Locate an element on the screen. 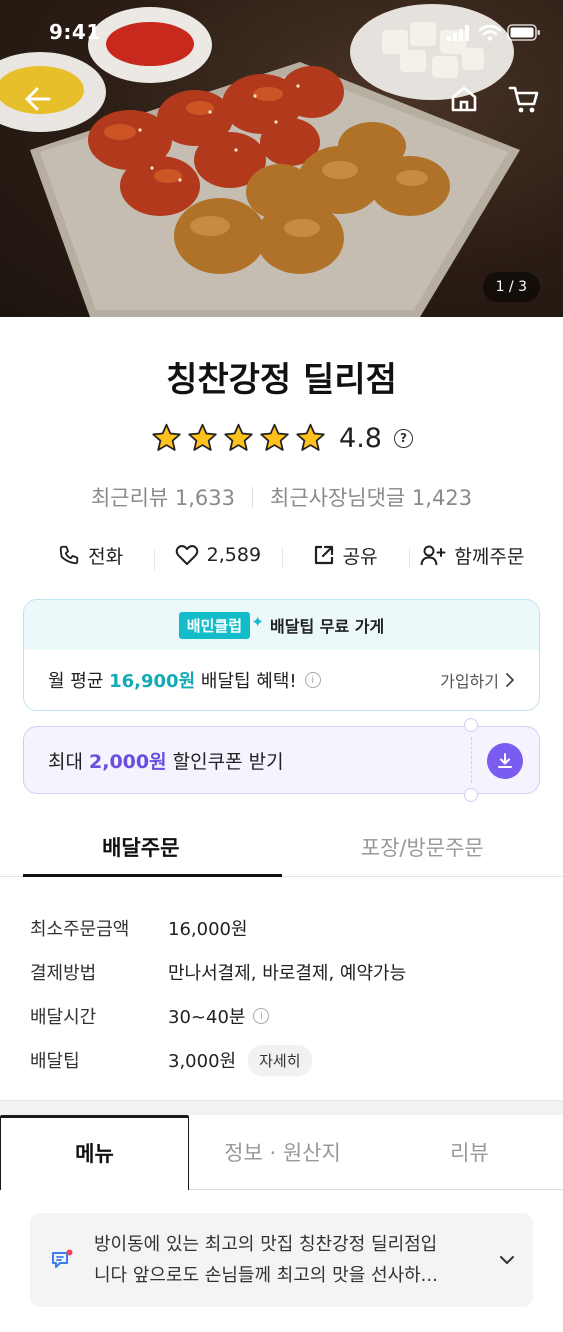  coupon-suffix: 할인쿠폰 받기 is located at coordinates (225, 761).